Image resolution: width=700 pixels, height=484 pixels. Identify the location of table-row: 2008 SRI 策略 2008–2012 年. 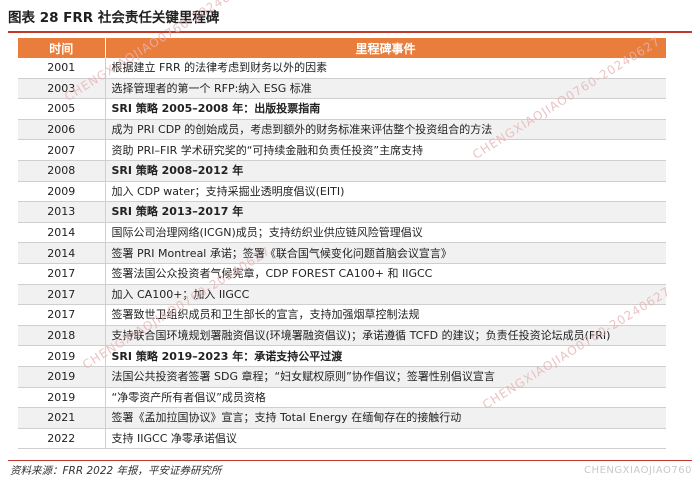
(342, 171).